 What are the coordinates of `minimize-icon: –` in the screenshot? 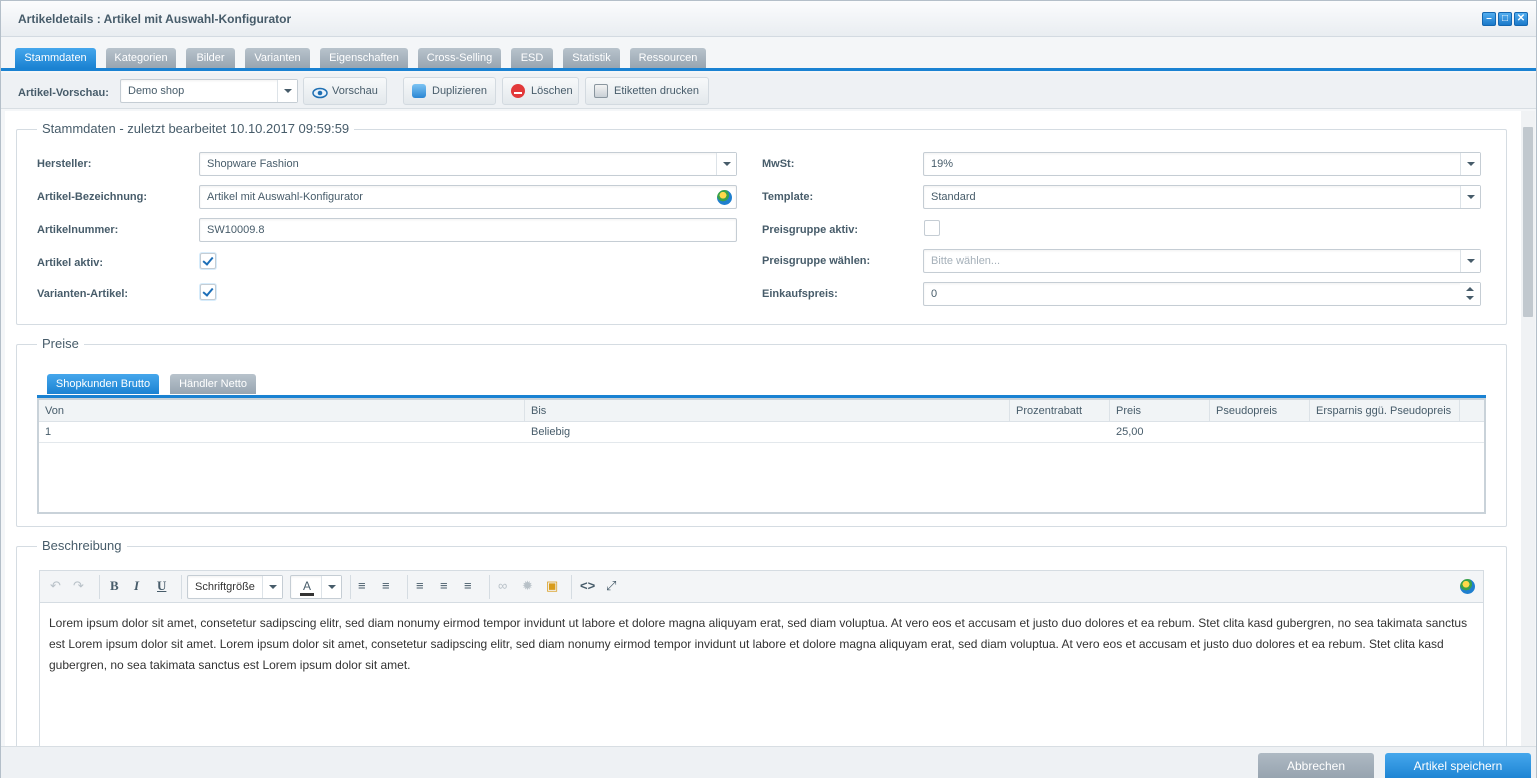 It's located at (1489, 19).